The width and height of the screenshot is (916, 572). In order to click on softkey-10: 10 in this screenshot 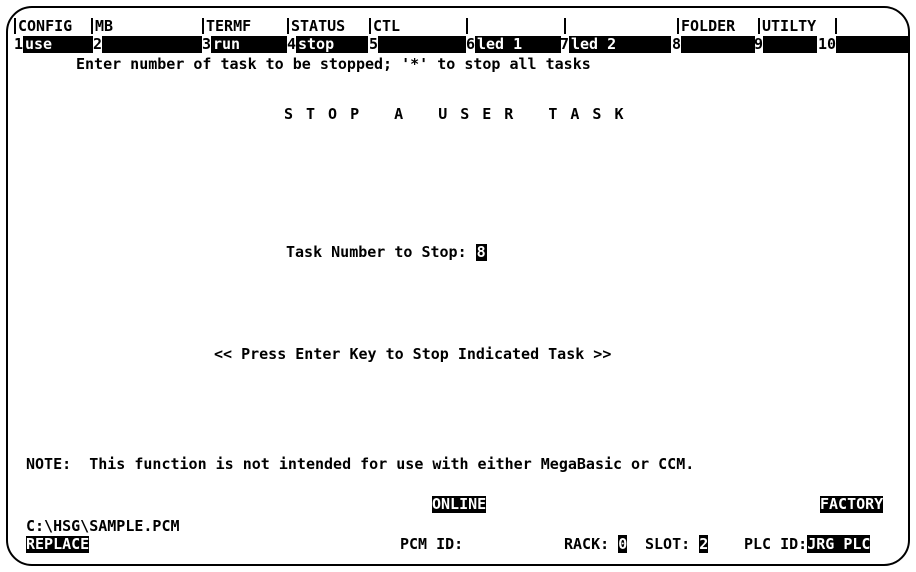, I will do `click(863, 44)`.